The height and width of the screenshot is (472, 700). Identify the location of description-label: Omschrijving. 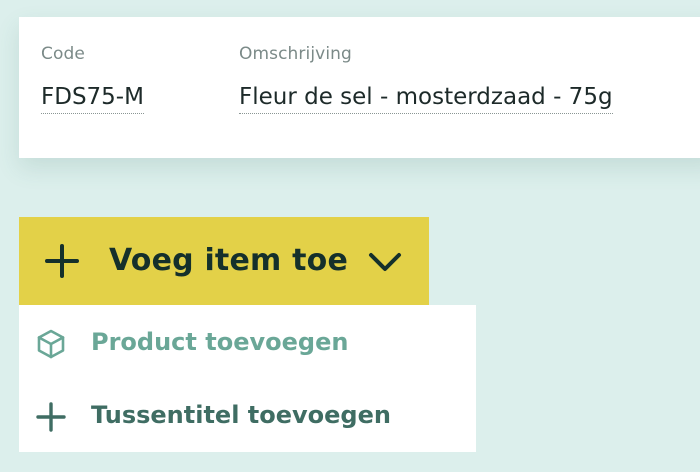
(295, 54).